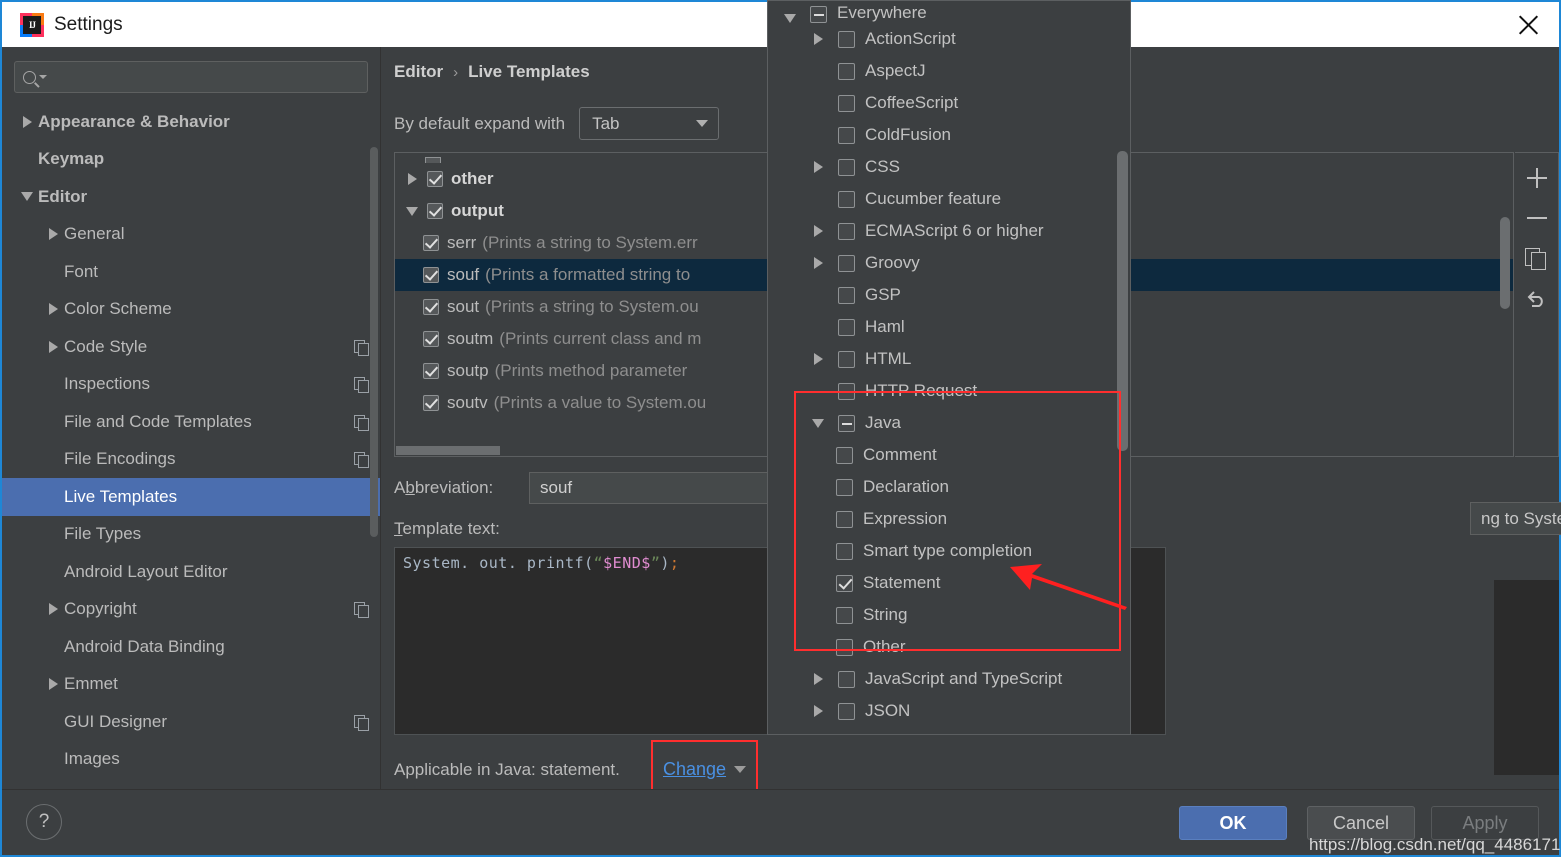  Describe the element at coordinates (949, 135) in the screenshot. I see `context-row-coldfusion: ColdFusion` at that location.